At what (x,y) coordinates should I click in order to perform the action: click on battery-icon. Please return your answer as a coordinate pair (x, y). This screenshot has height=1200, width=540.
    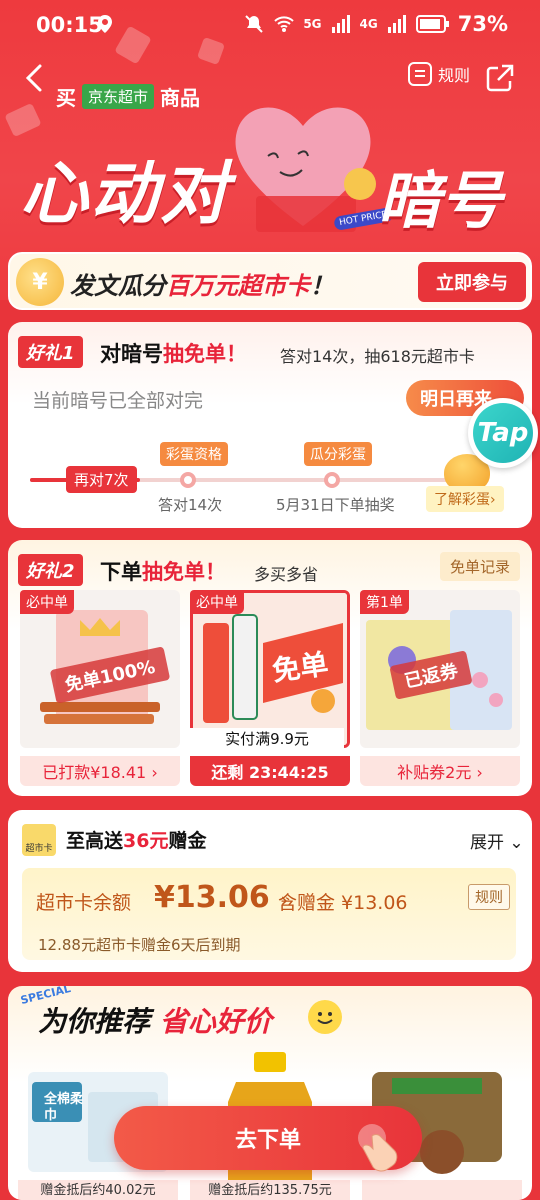
    Looking at the image, I should click on (432, 24).